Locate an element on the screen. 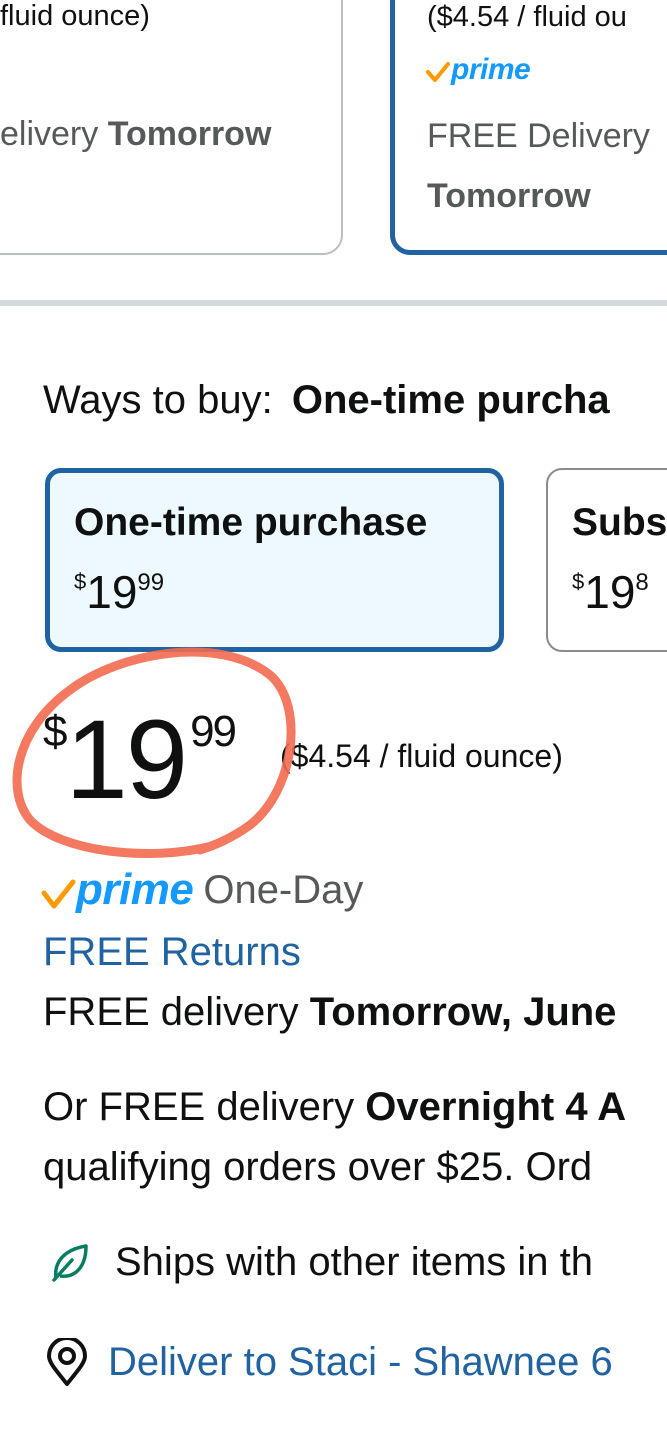  prime-one-day: prime One-Day is located at coordinates (201, 890).